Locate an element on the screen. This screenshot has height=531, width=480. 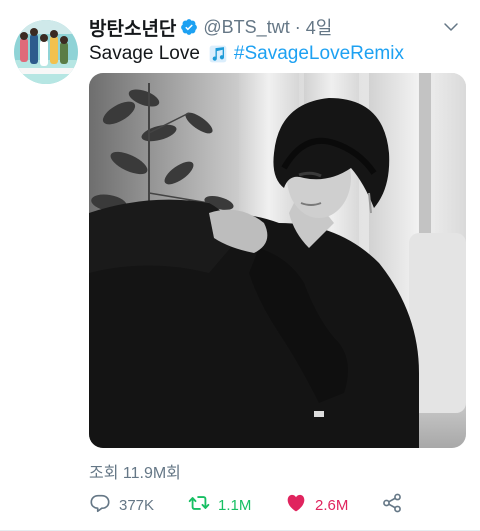
verified-badge-icon is located at coordinates (189, 27).